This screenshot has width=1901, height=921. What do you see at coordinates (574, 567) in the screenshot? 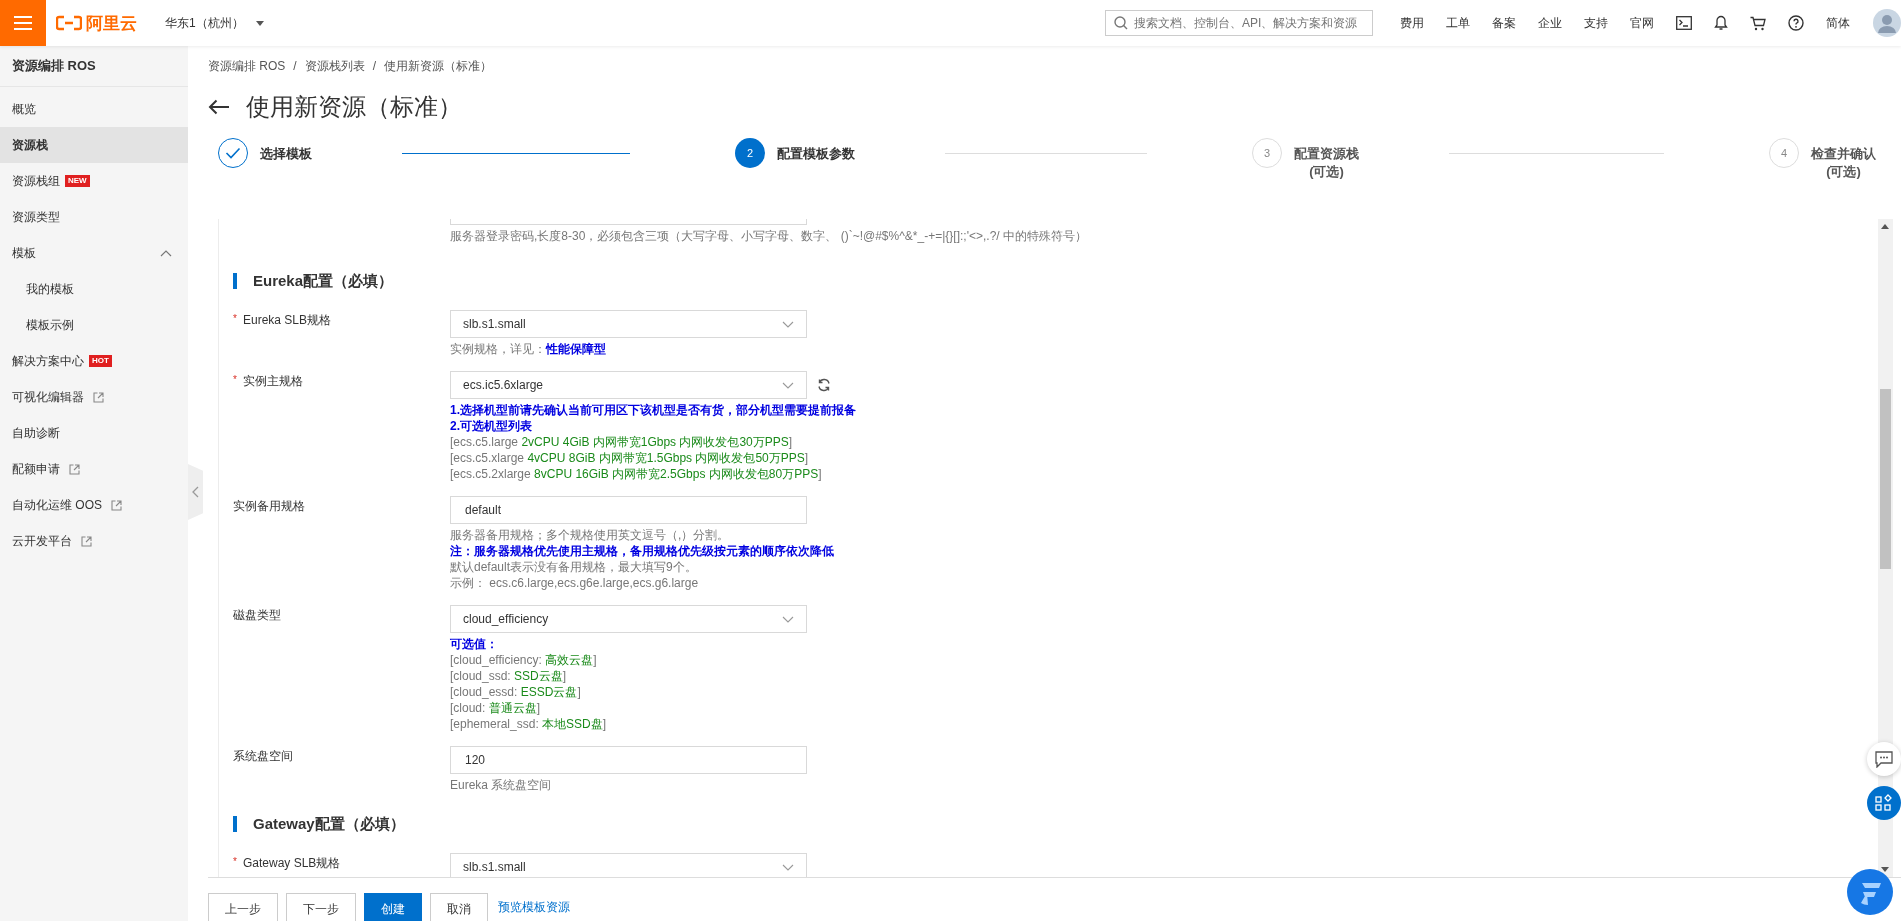
I see `help-text: 默认default表示没有备用规格，最大填写9个。` at bounding box center [574, 567].